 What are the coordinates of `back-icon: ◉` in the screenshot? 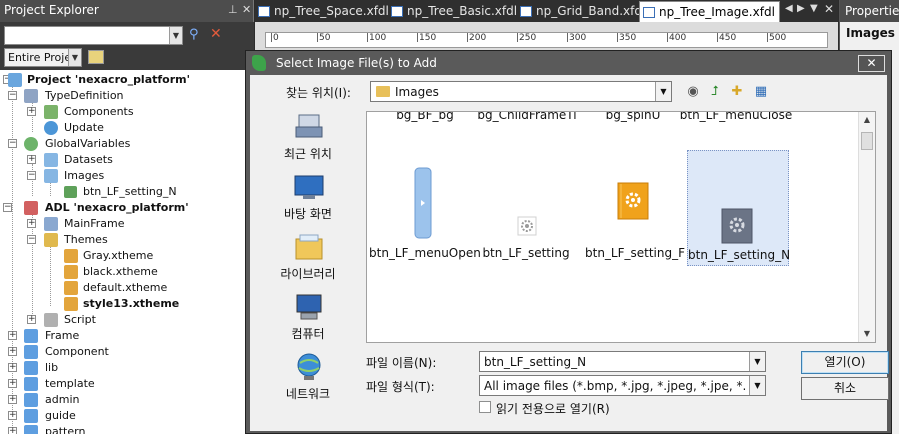 It's located at (693, 92).